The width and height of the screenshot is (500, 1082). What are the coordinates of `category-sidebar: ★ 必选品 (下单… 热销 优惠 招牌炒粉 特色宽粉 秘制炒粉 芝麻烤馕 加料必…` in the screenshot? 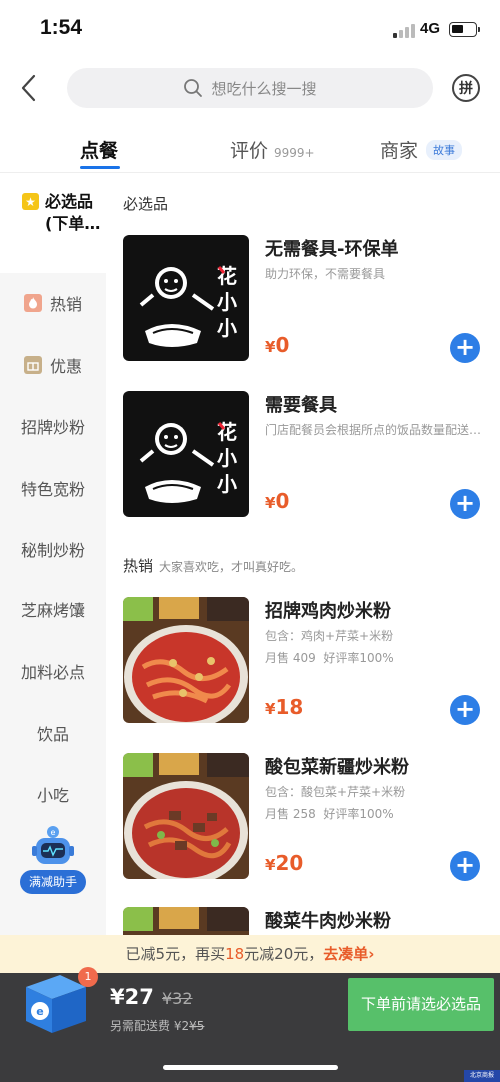 It's located at (53, 554).